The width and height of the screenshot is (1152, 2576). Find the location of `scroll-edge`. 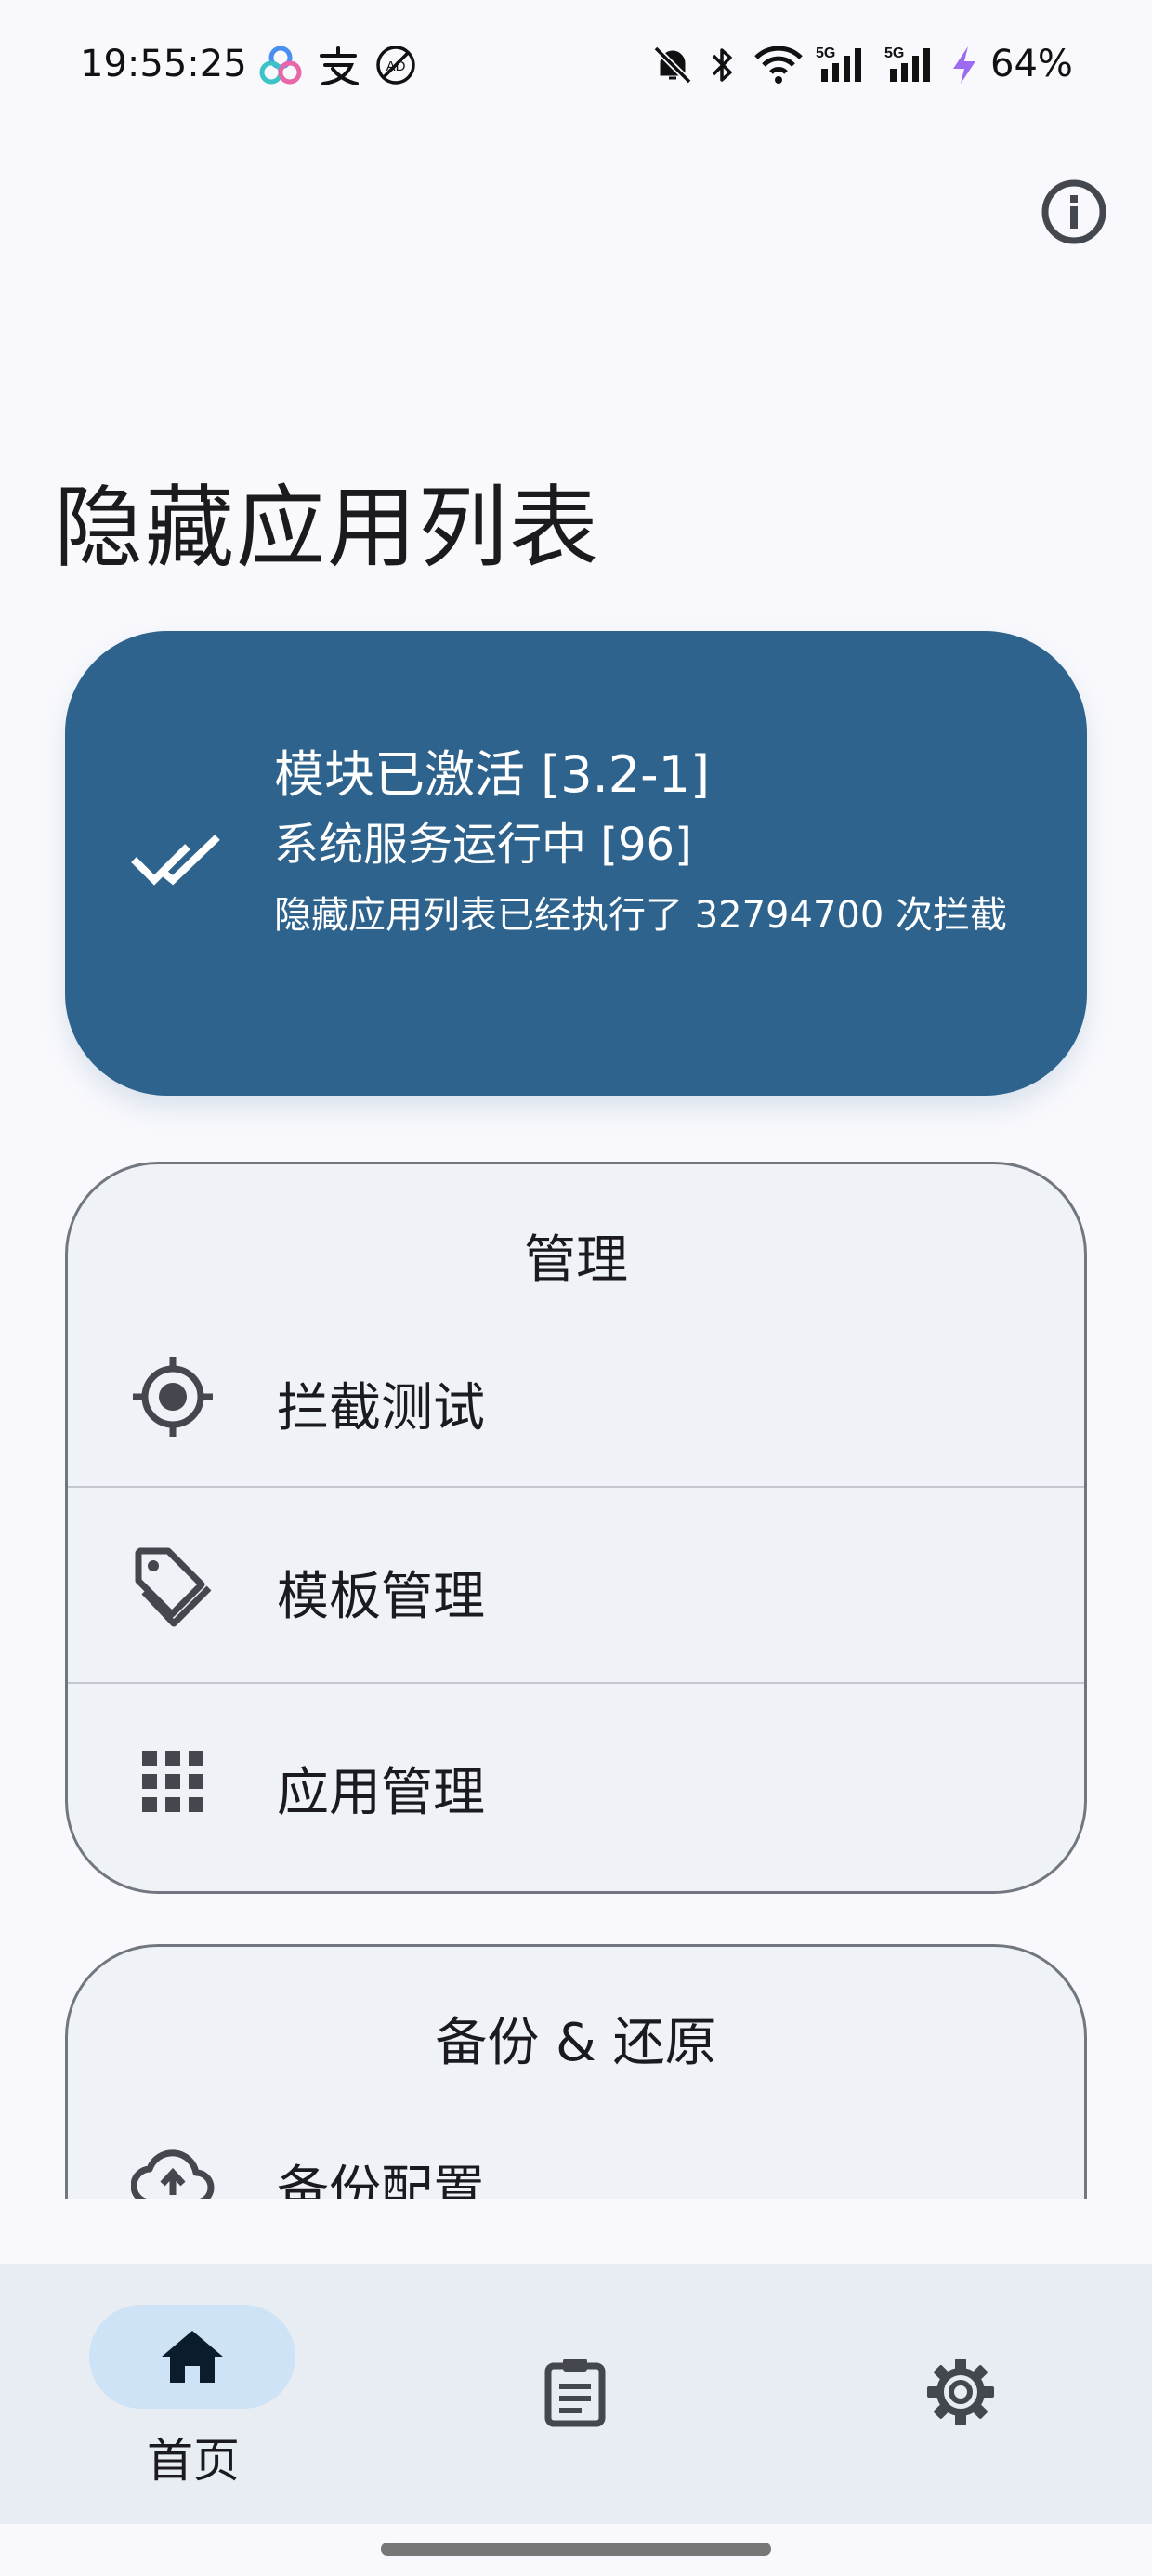

scroll-edge is located at coordinates (576, 2231).